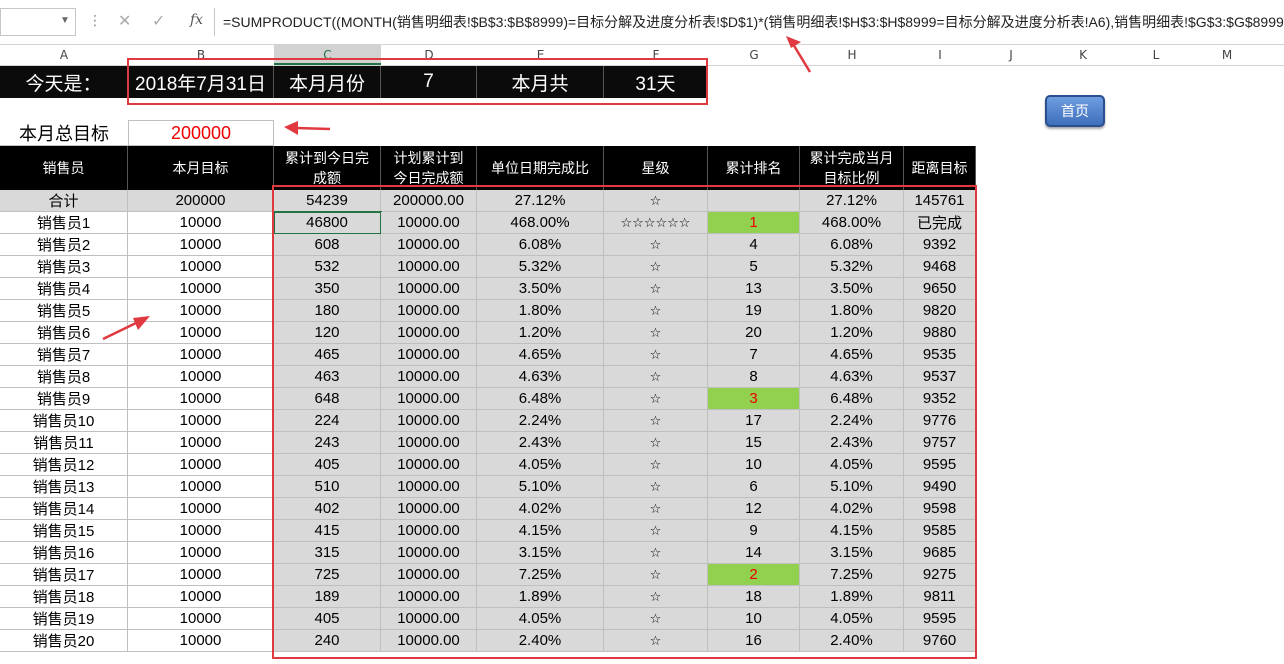 The height and width of the screenshot is (664, 1284). I want to click on arrow-to-formula, so click(799, 54).